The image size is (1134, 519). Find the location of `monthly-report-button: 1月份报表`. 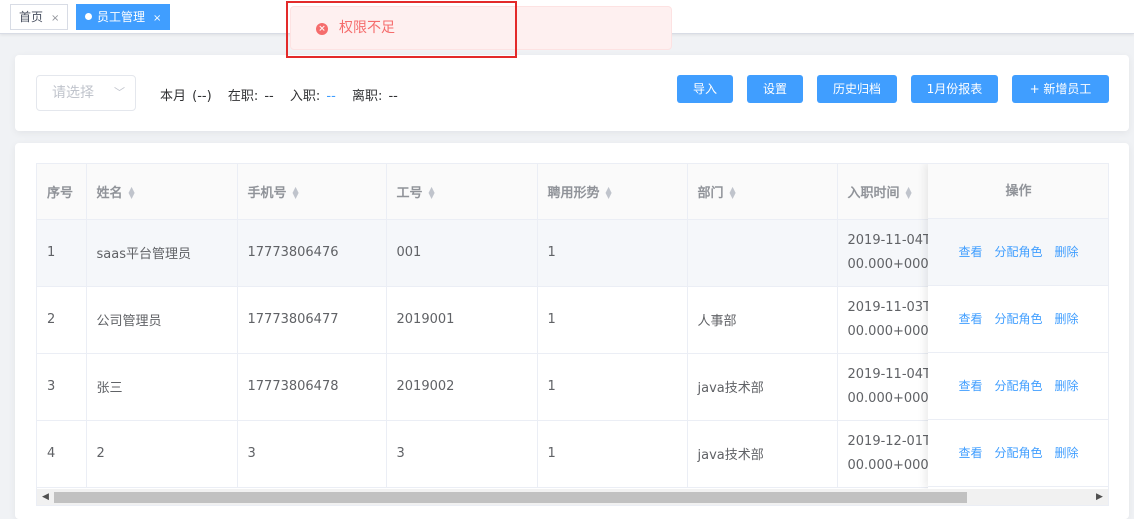

monthly-report-button: 1月份报表 is located at coordinates (954, 89).